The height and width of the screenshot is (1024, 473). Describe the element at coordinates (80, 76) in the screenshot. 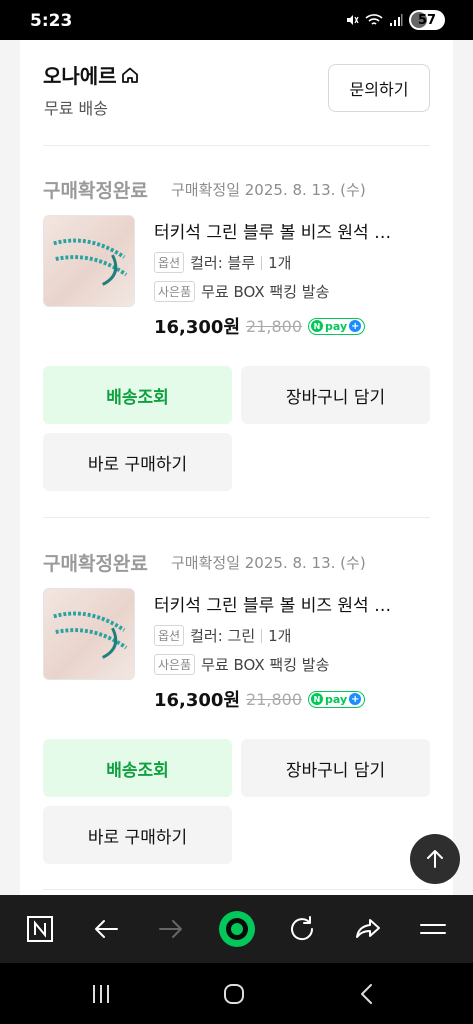

I see `store-name-label: 오나에르` at that location.